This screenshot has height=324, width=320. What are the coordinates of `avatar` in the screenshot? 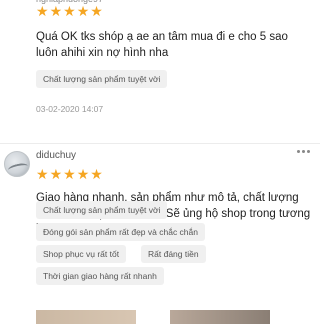 It's located at (17, 164).